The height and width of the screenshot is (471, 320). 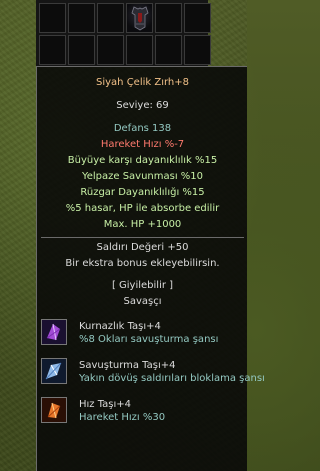 I want to click on stone-name: Savuşturma Taşı+4, so click(x=127, y=365).